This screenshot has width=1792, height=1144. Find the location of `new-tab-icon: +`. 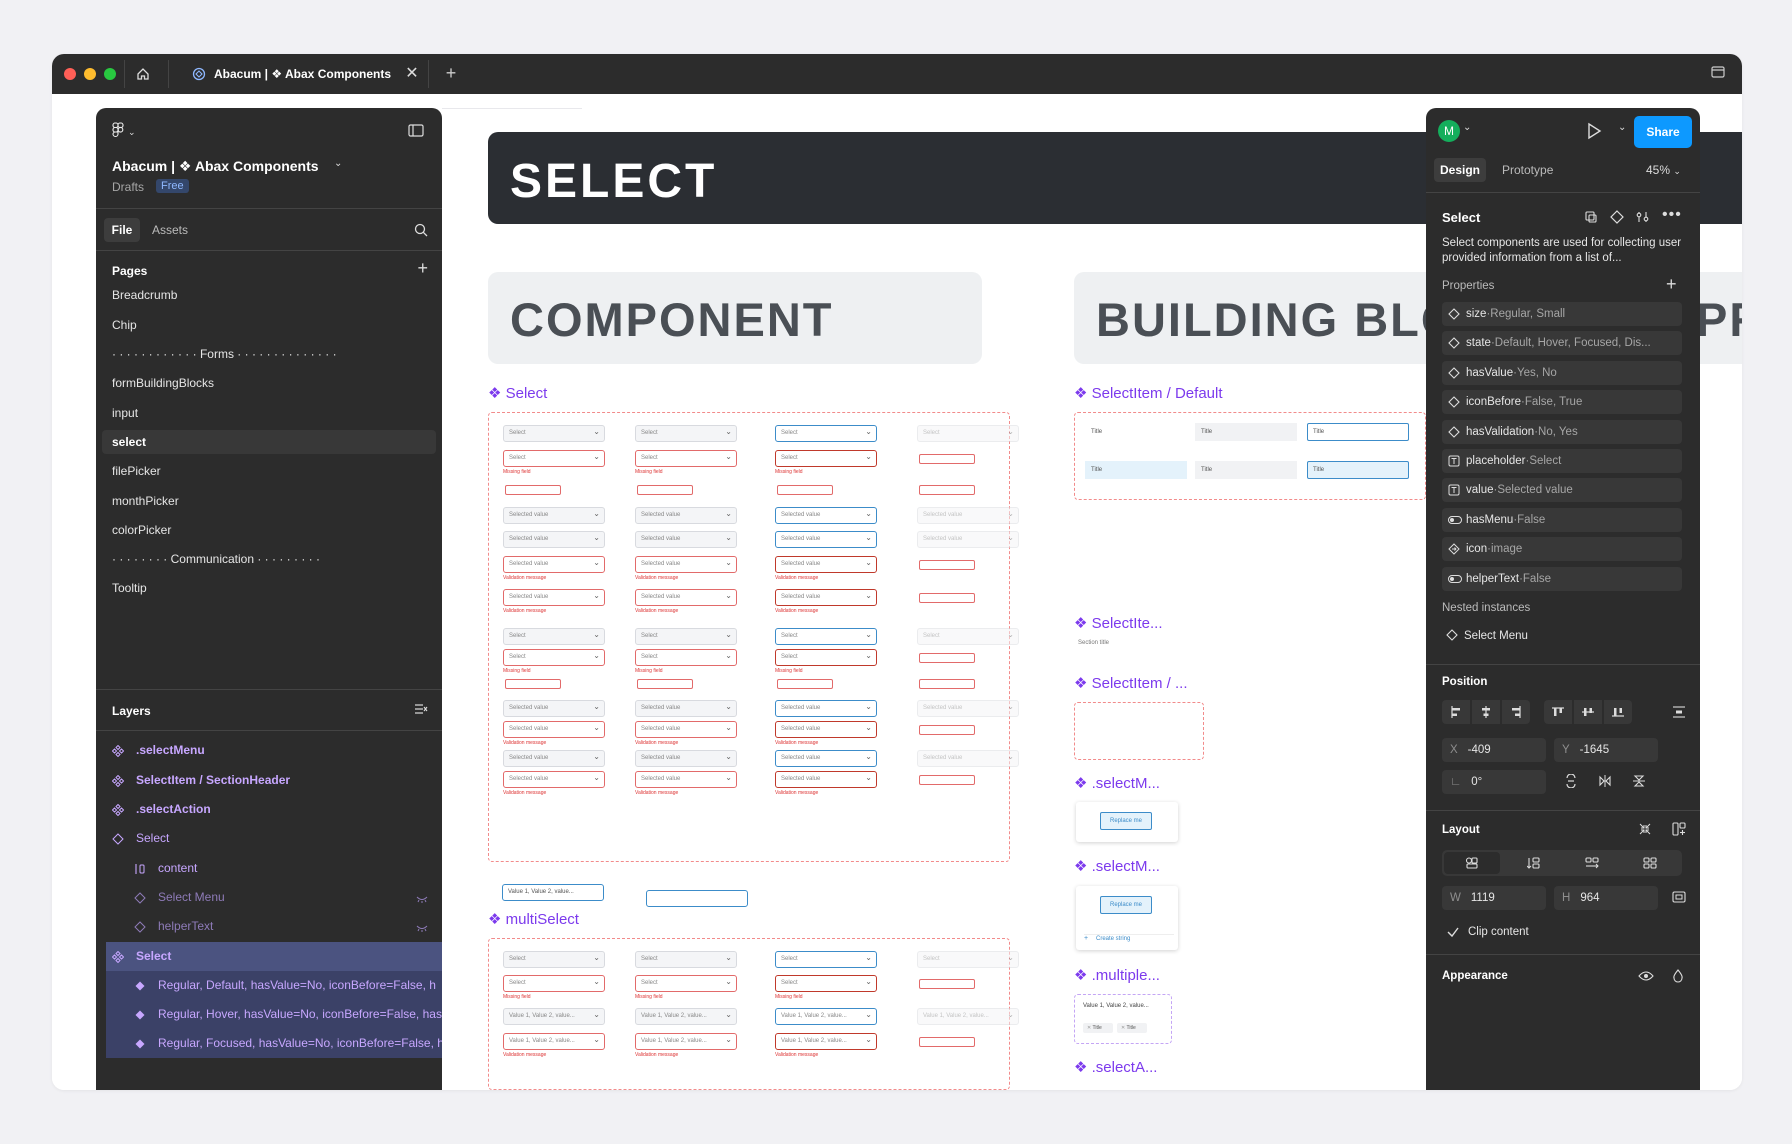

new-tab-icon: + is located at coordinates (451, 73).